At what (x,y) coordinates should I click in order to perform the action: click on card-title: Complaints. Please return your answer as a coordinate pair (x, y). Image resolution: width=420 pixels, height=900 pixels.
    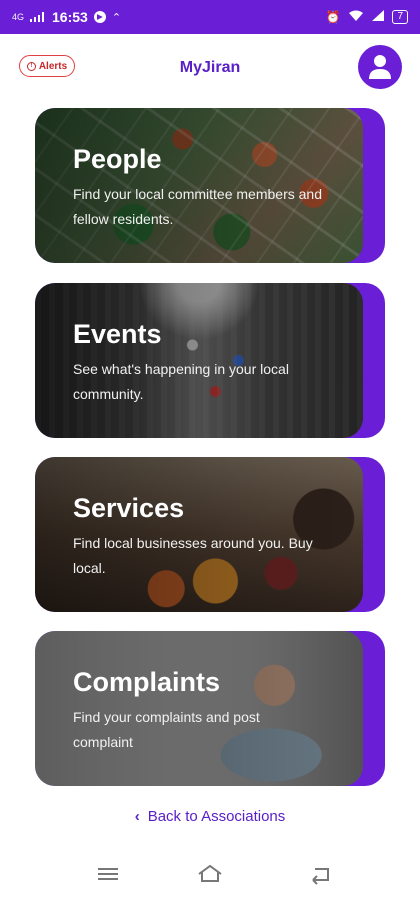
    Looking at the image, I should click on (147, 682).